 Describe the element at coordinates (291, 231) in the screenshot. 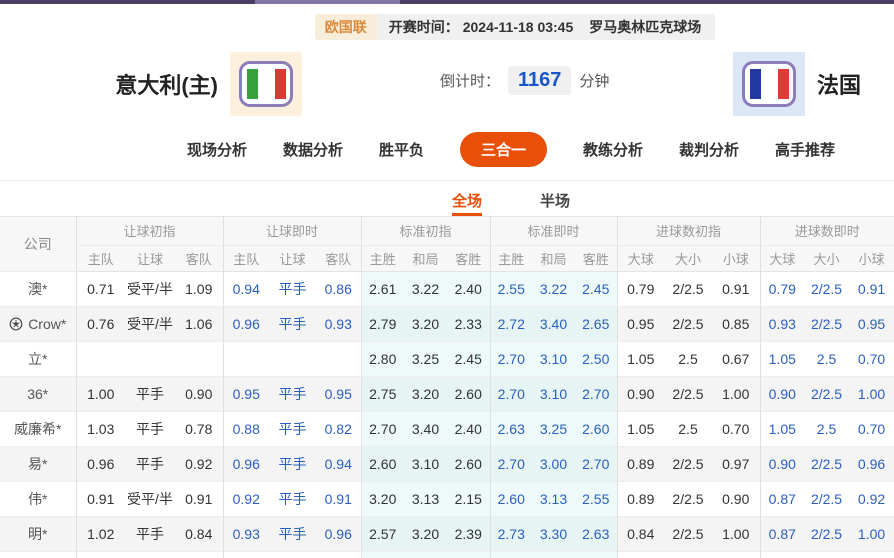

I see `column-group-header: 让球即时` at that location.